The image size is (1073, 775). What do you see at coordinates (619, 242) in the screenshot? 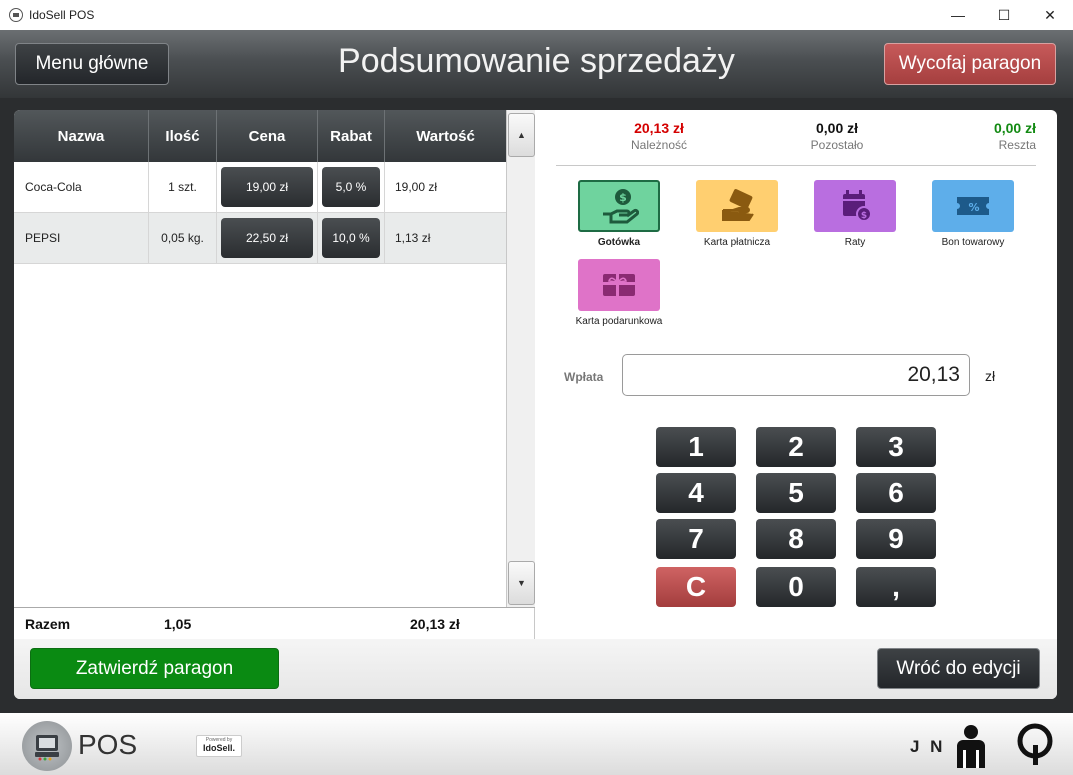
I see `payment-cash-label: Gotówka` at bounding box center [619, 242].